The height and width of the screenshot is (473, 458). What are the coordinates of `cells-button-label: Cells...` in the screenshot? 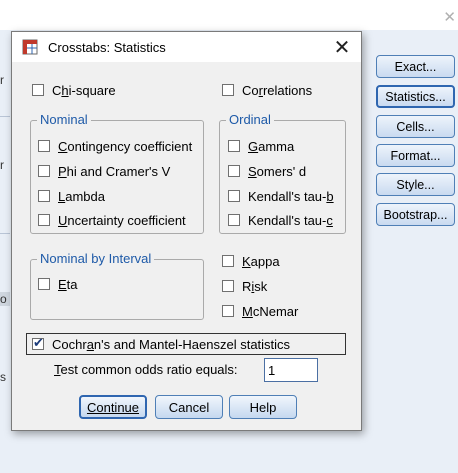 It's located at (415, 126).